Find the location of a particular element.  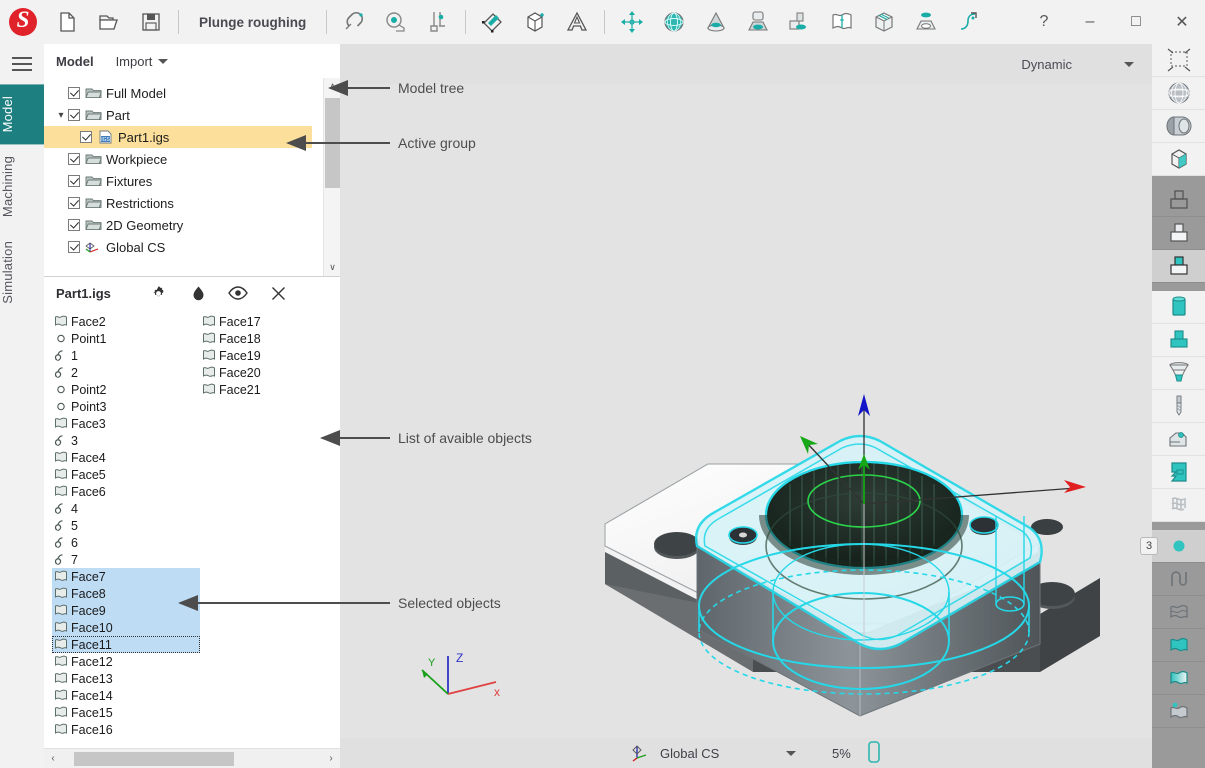

hscroll-right-button: › is located at coordinates (331, 758).